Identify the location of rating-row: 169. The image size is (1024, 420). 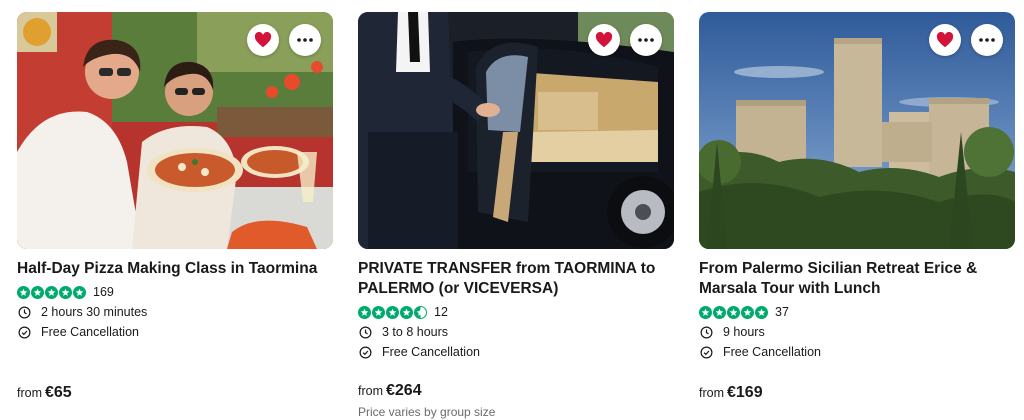
(175, 292).